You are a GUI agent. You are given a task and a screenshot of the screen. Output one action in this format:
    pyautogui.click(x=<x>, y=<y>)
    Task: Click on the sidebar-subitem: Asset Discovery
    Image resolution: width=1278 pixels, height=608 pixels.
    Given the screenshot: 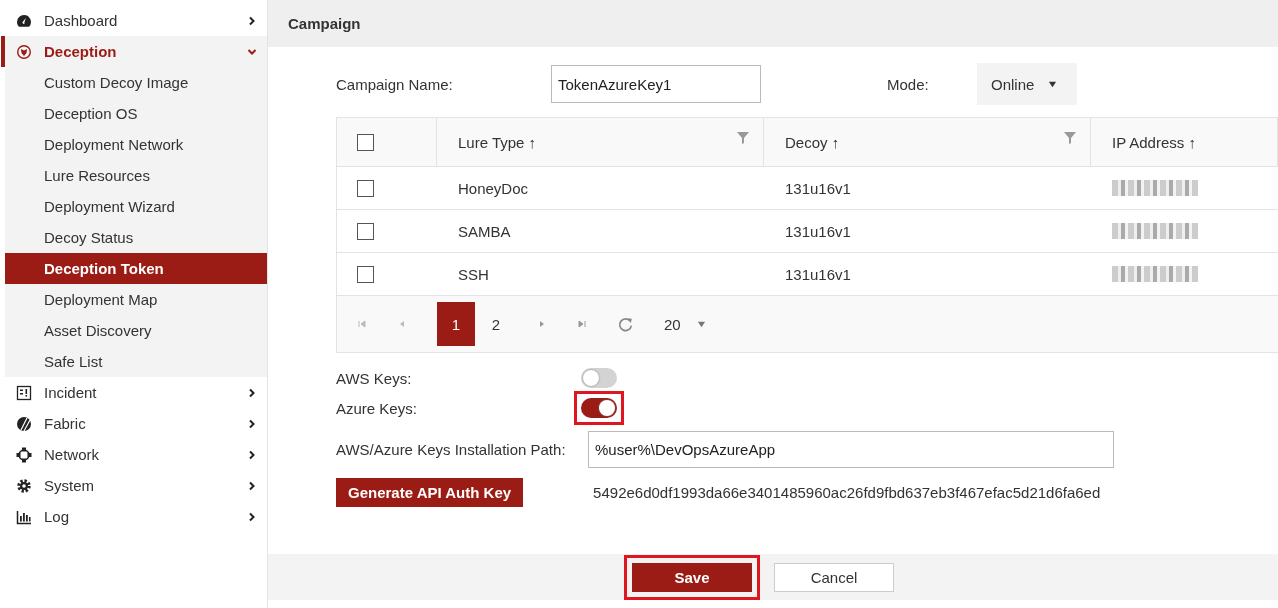 What is the action you would take?
    pyautogui.click(x=136, y=330)
    